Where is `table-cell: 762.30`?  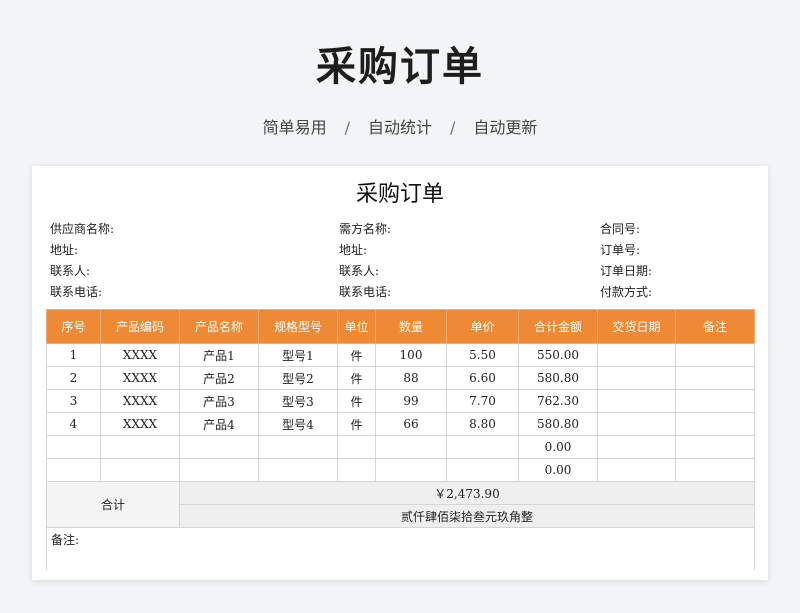
table-cell: 762.30 is located at coordinates (558, 401).